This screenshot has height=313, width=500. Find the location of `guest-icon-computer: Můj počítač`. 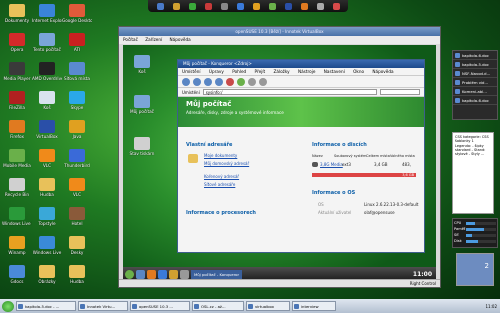

guest-icon-computer: Můj počítač is located at coordinates (142, 106).